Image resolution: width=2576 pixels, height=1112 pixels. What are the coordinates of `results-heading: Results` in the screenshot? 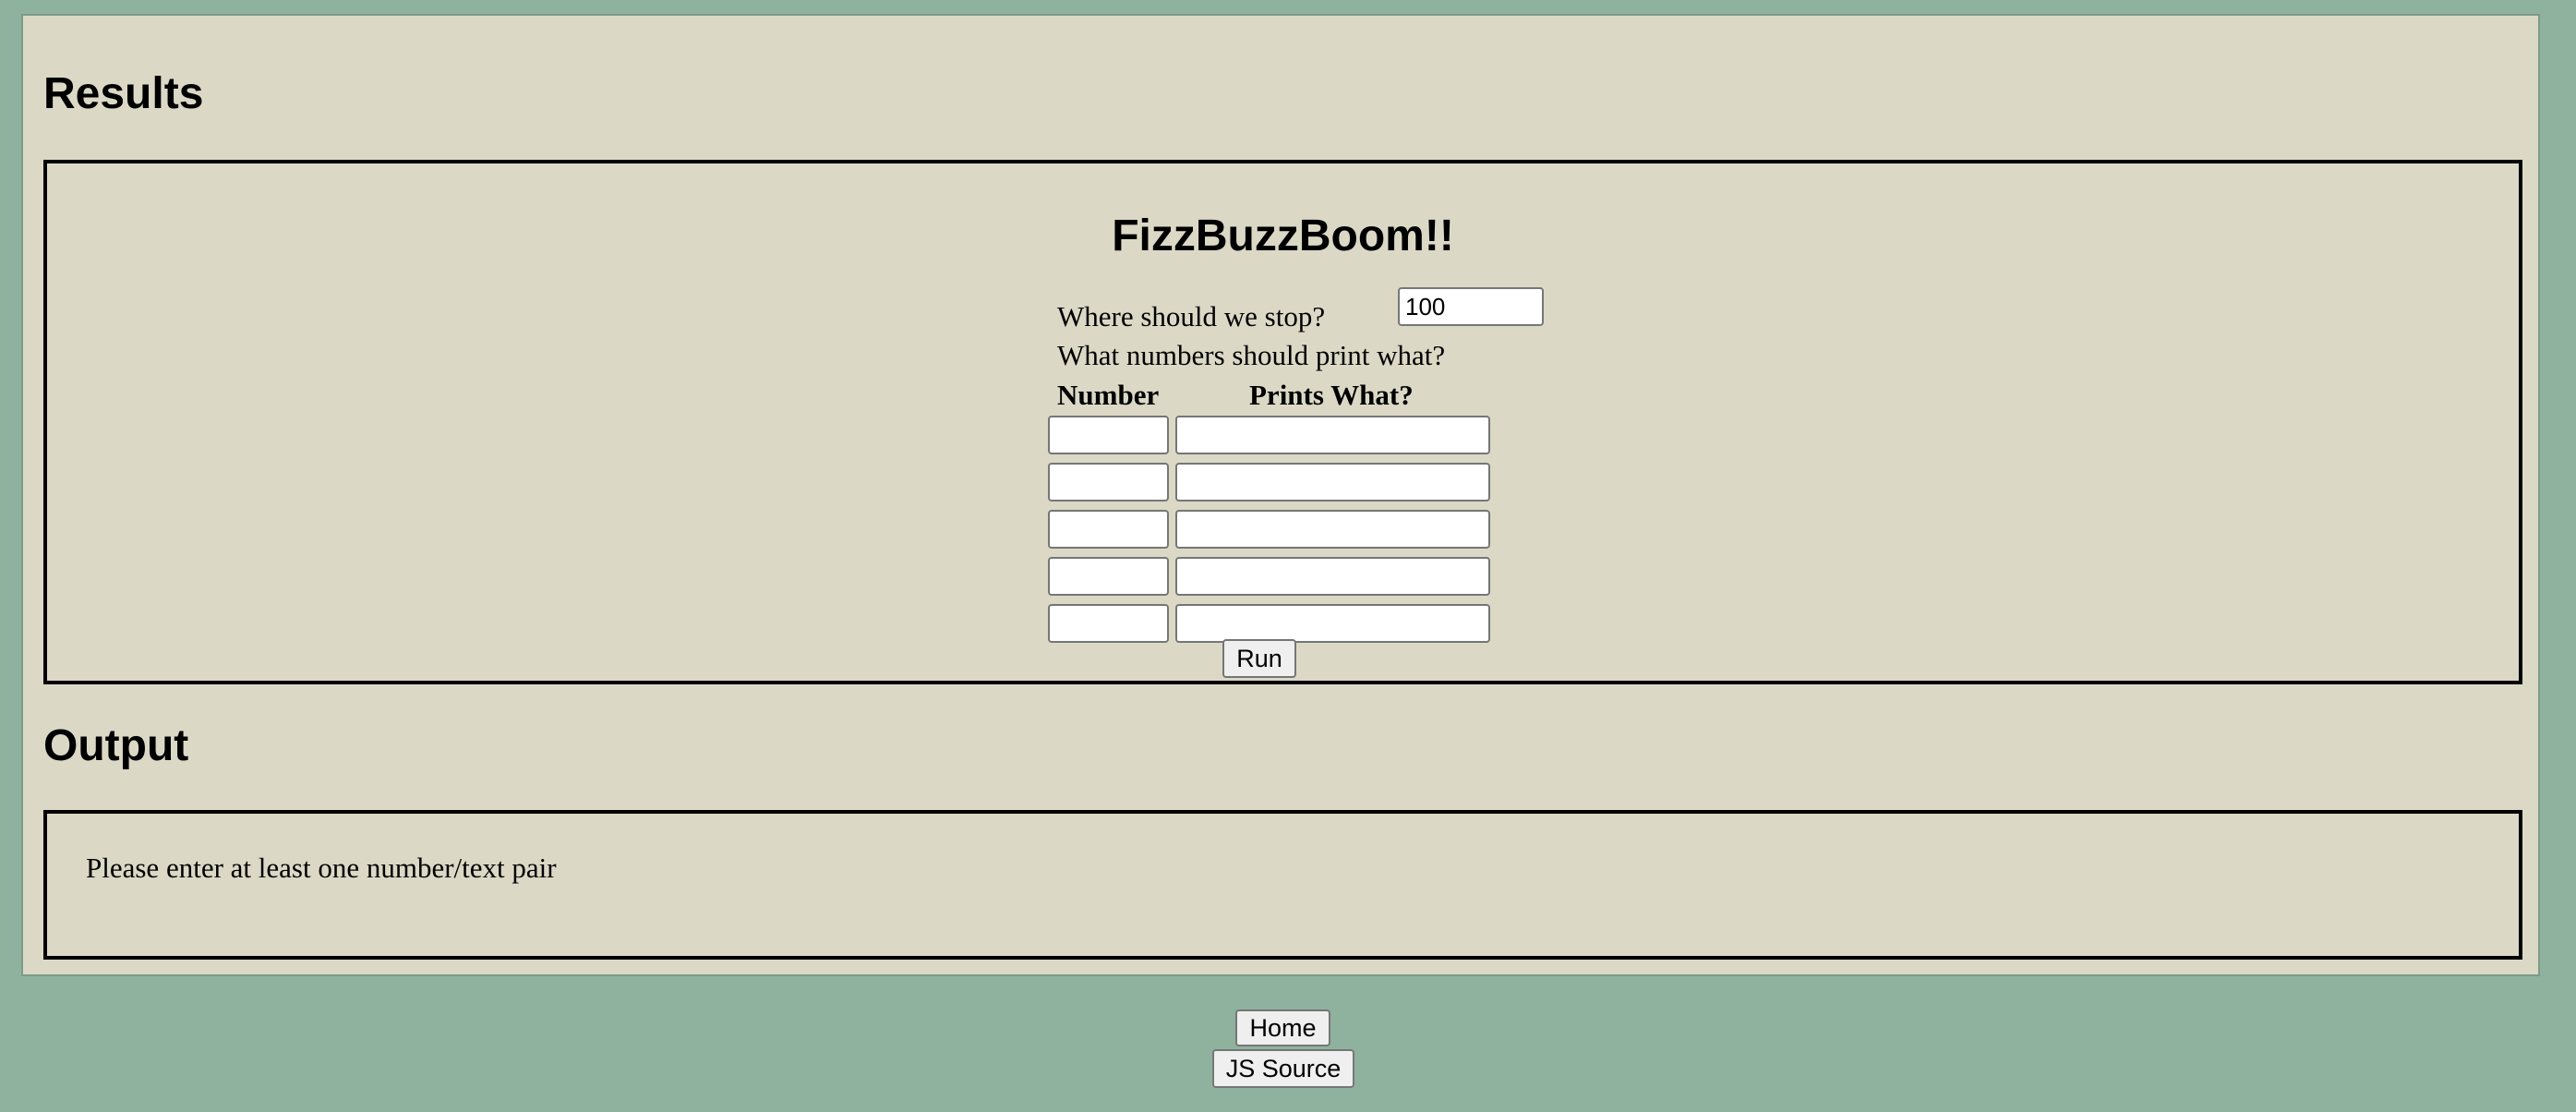 It's located at (123, 93).